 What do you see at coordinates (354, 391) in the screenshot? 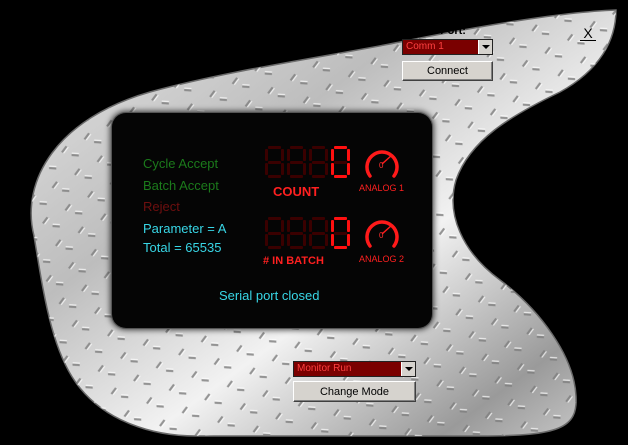
I see `change-mode-button: Change Mode` at bounding box center [354, 391].